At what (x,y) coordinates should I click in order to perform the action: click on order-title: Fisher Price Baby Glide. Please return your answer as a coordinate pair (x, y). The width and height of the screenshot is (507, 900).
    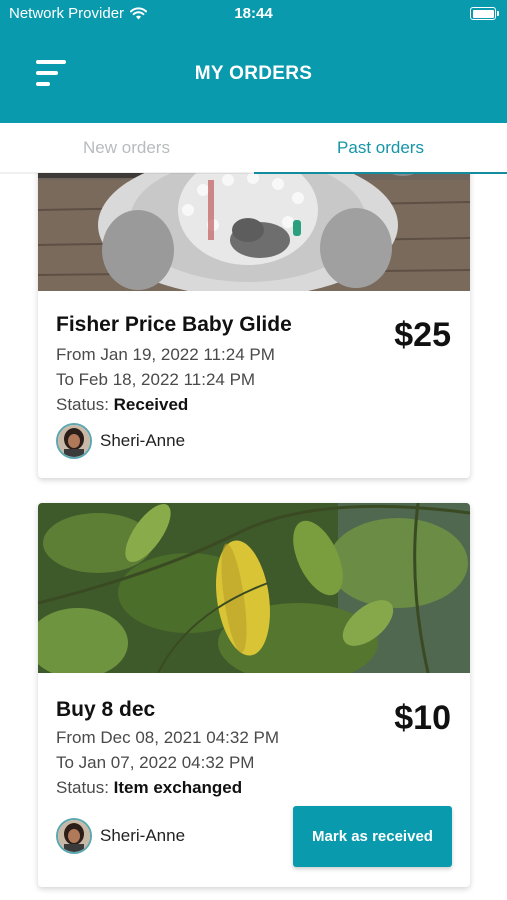
    Looking at the image, I should click on (174, 324).